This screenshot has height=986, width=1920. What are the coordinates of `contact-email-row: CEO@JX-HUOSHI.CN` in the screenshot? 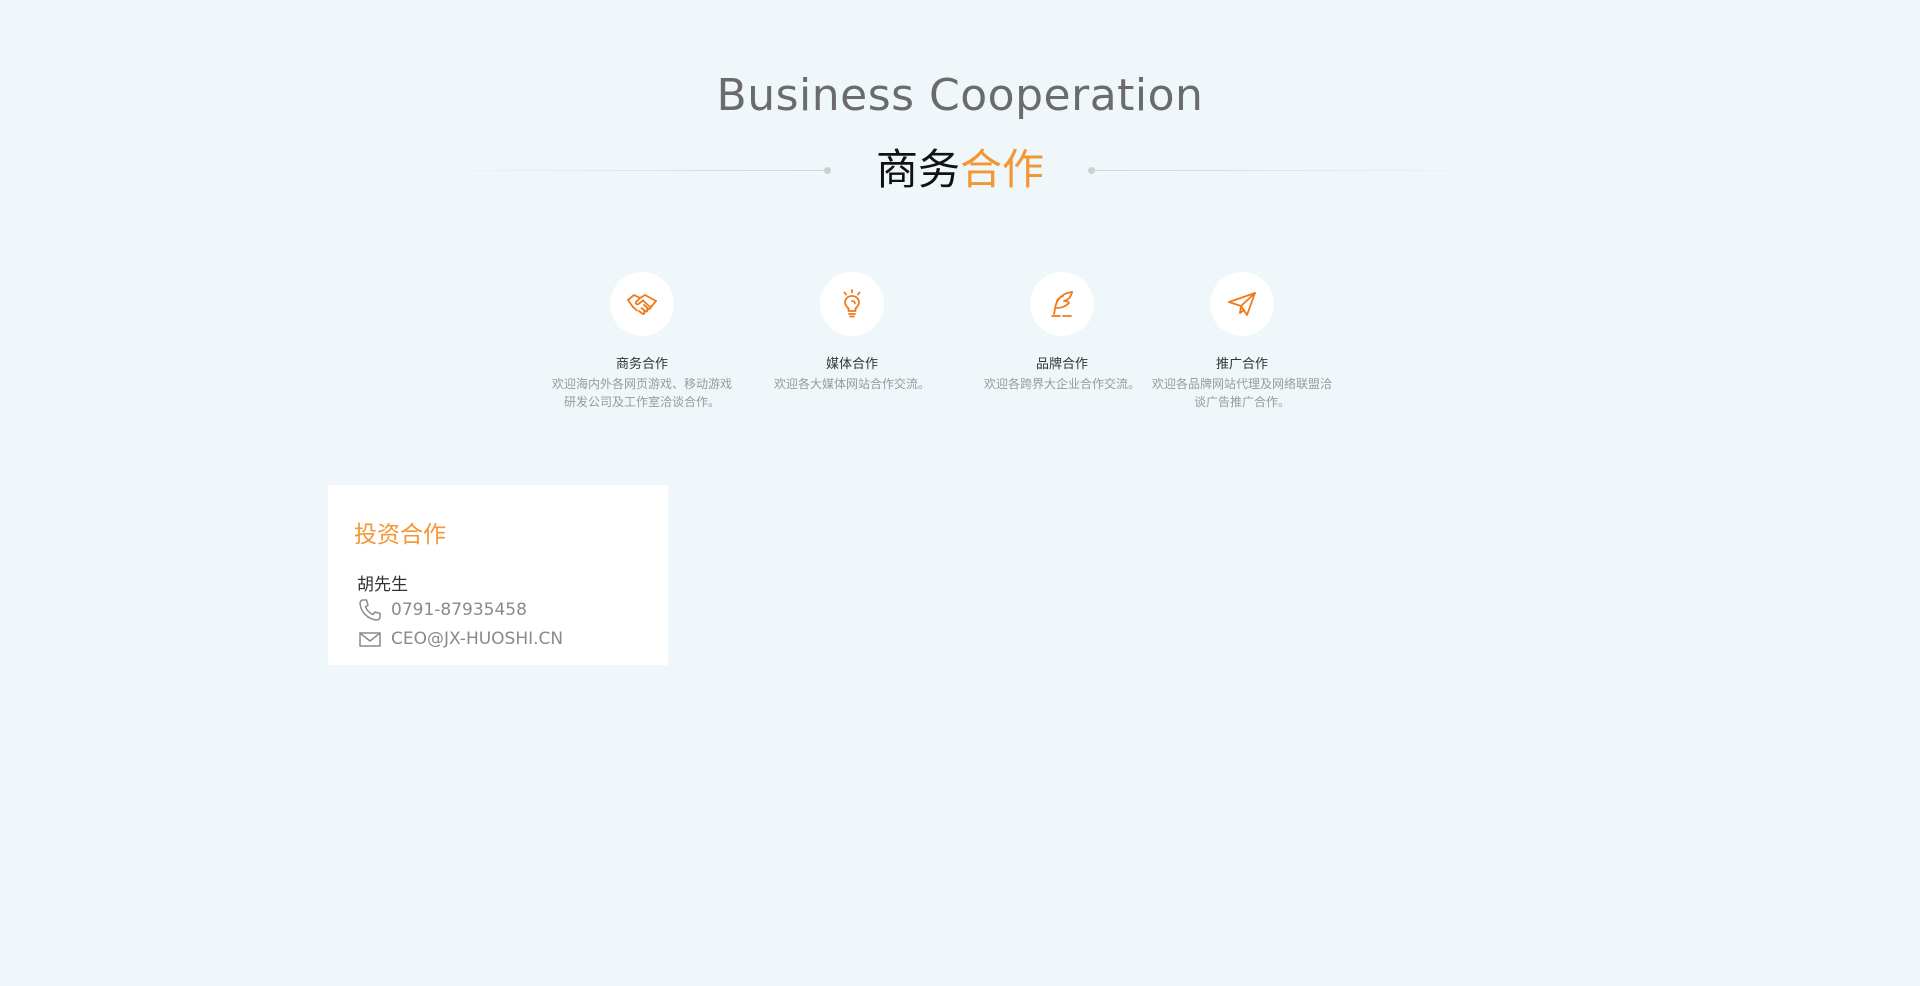 It's located at (460, 639).